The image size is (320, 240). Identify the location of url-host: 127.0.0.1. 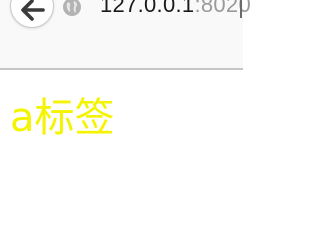
(147, 8).